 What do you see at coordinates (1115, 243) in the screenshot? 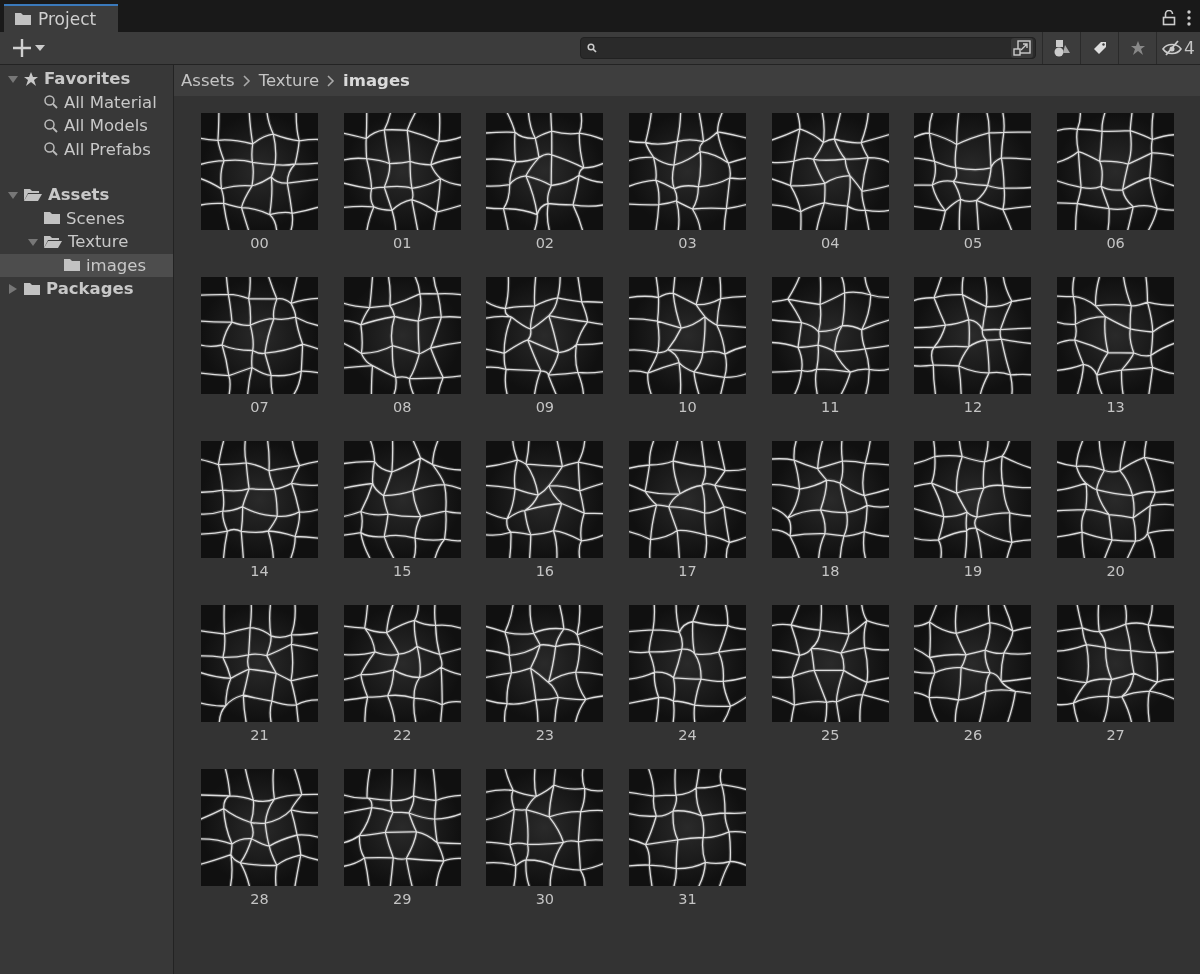
I see `asset-name: 06` at bounding box center [1115, 243].